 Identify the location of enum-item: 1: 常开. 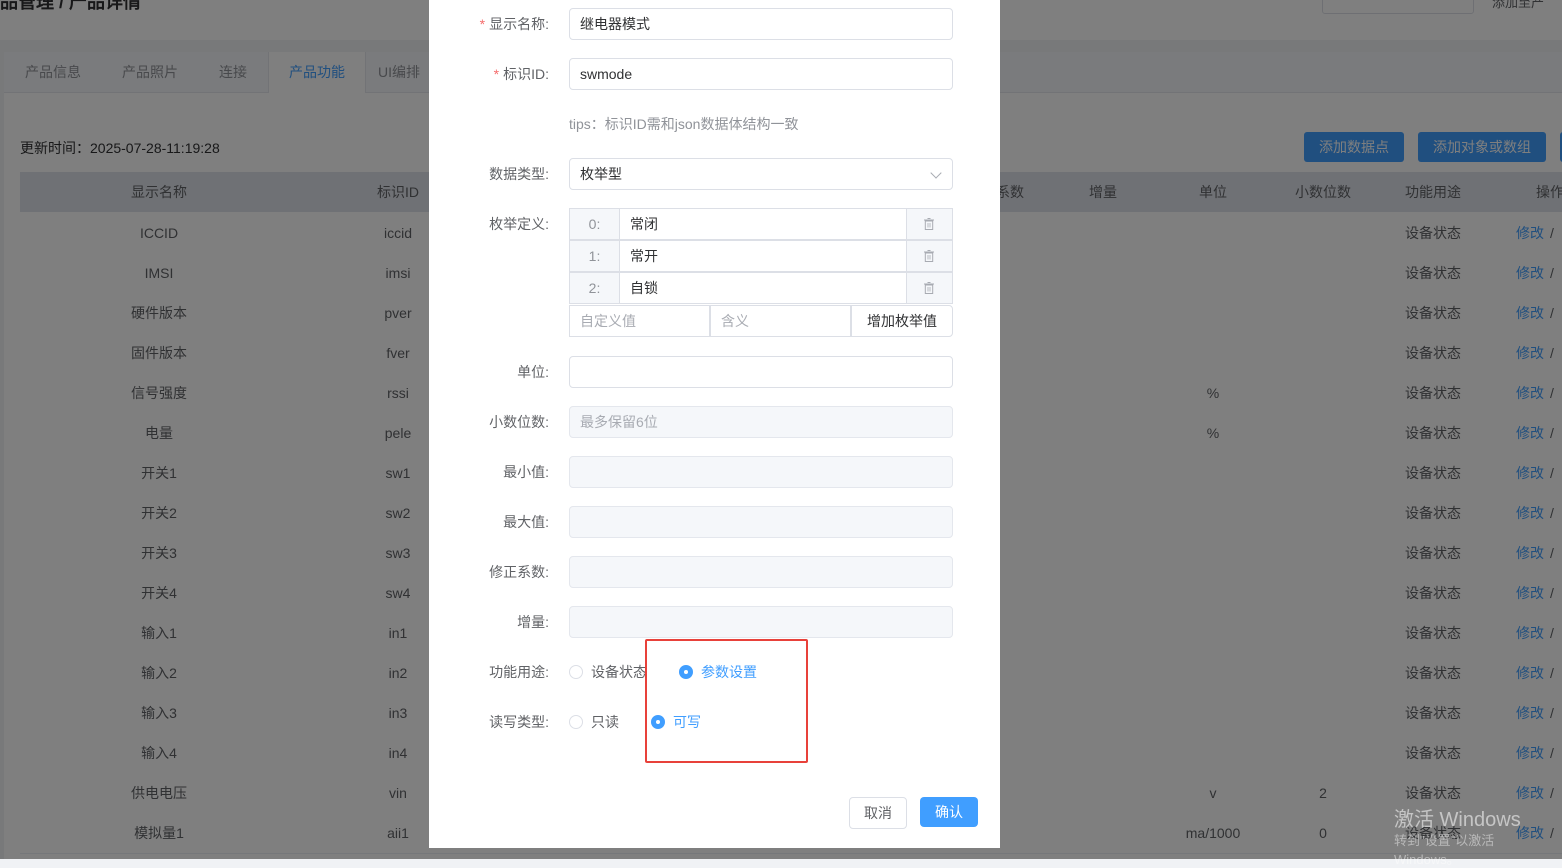
(761, 256).